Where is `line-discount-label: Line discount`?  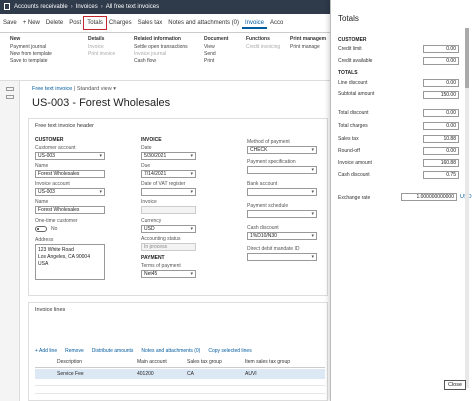
line-discount-label: Line discount is located at coordinates (353, 83).